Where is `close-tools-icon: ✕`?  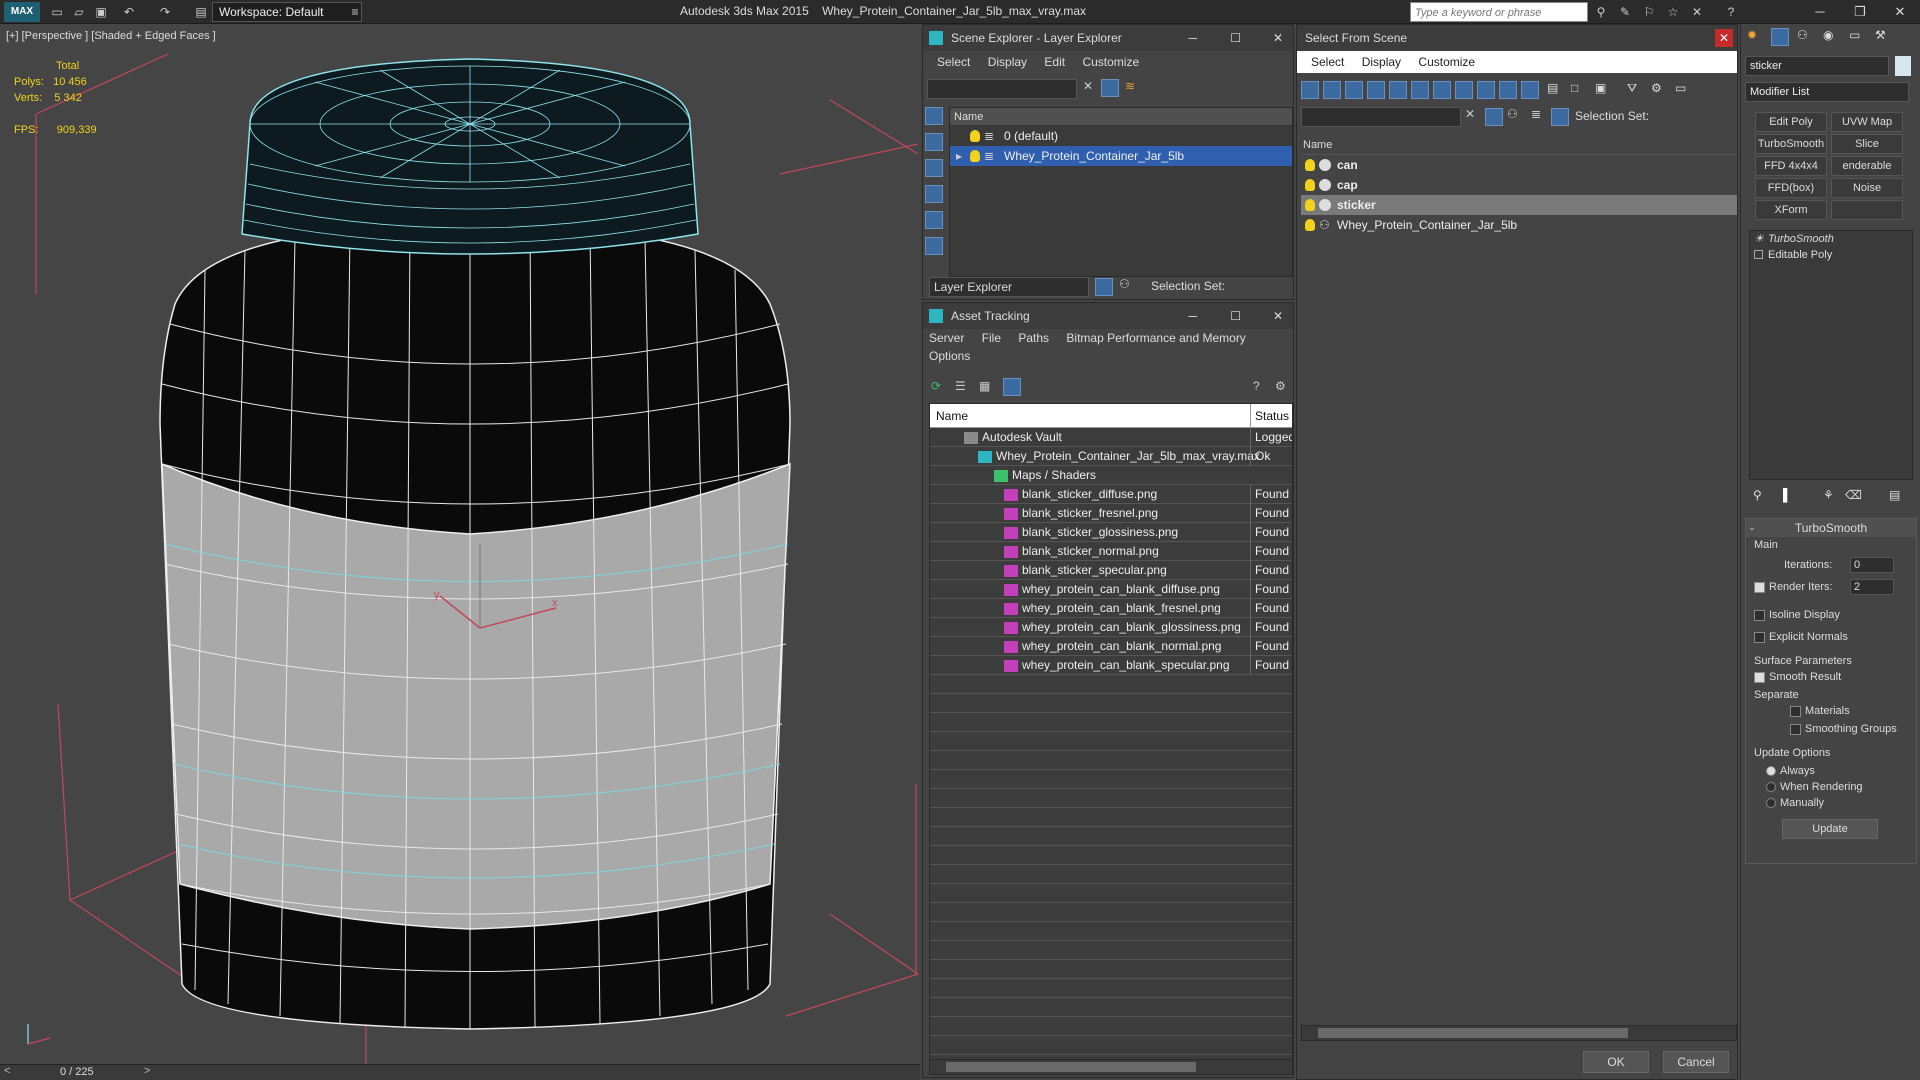
close-tools-icon: ✕ is located at coordinates (1697, 12).